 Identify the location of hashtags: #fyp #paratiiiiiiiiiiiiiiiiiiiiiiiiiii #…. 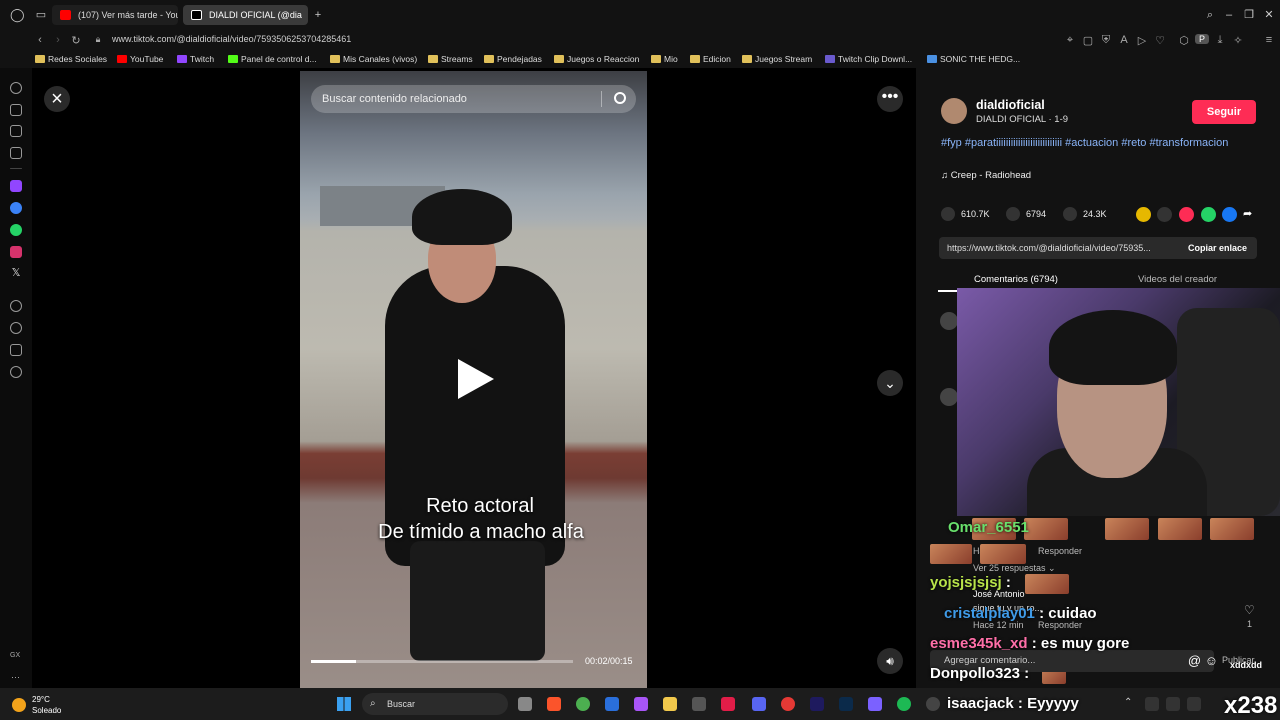
(1091, 143).